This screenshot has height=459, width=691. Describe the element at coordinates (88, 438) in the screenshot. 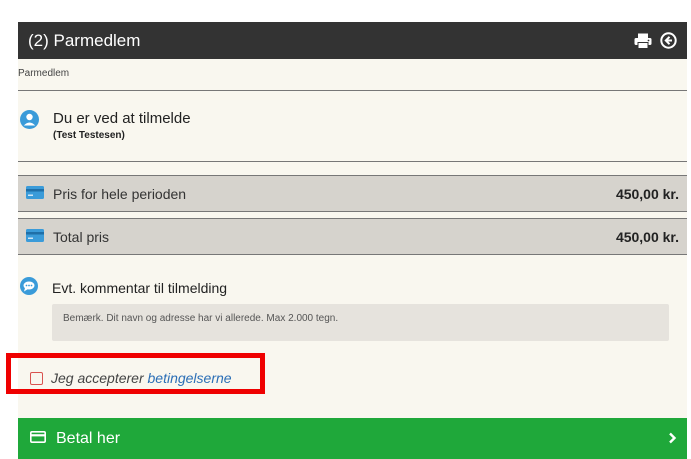

I see `pay-label: Betal her` at that location.